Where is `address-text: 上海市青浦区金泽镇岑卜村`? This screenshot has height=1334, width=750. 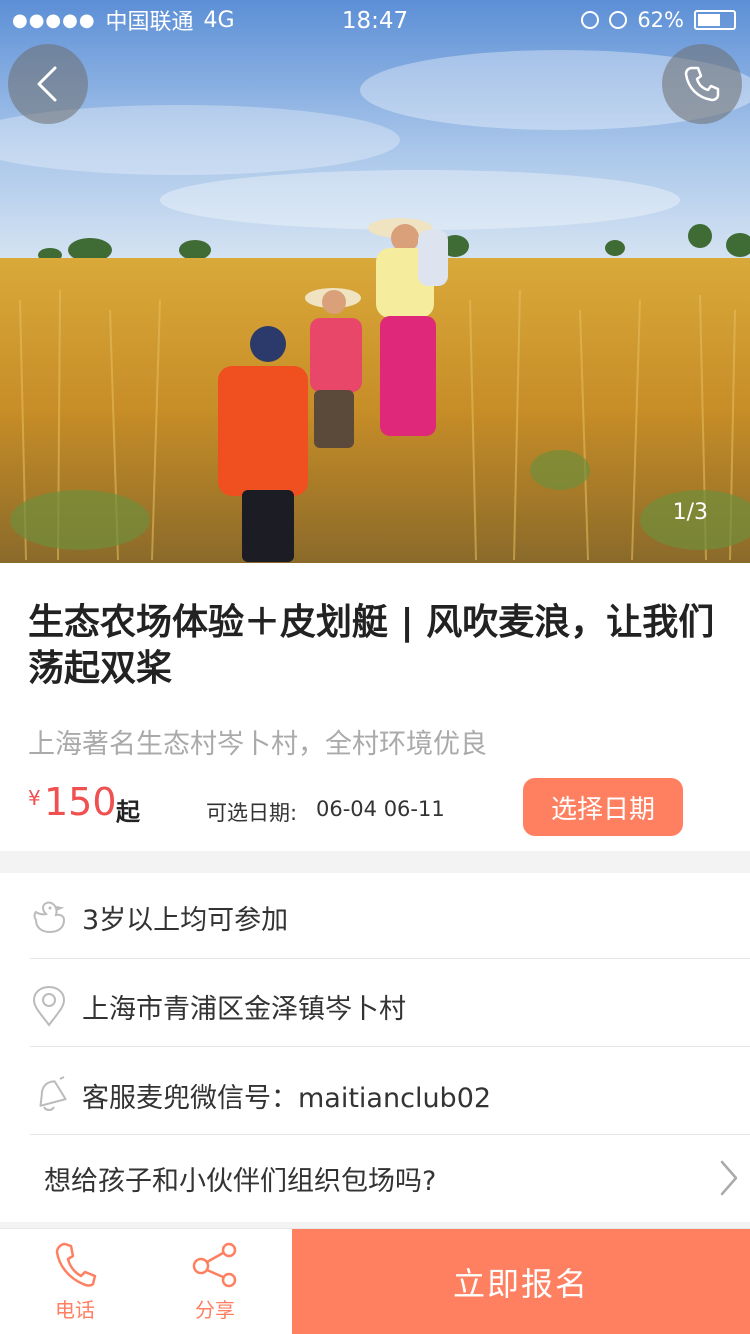 address-text: 上海市青浦区金泽镇岑卜村 is located at coordinates (244, 1009).